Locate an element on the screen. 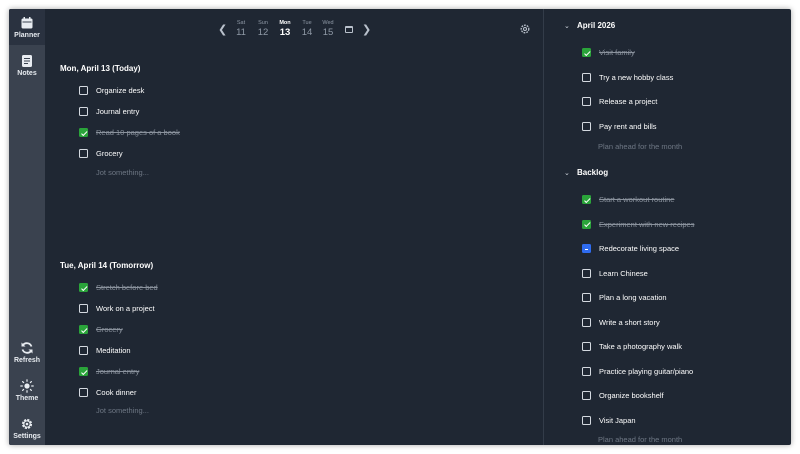 The height and width of the screenshot is (454, 800). task-item: Pay rent and bills is located at coordinates (686, 127).